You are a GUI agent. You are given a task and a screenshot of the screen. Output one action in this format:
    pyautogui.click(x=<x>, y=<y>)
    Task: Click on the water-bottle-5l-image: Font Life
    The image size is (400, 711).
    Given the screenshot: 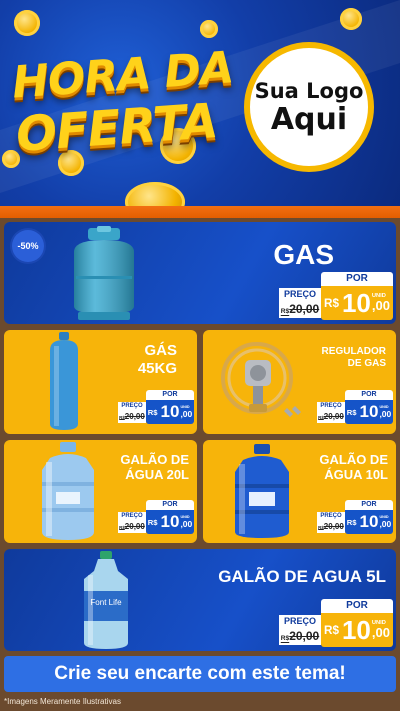 What is the action you would take?
    pyautogui.click(x=106, y=600)
    